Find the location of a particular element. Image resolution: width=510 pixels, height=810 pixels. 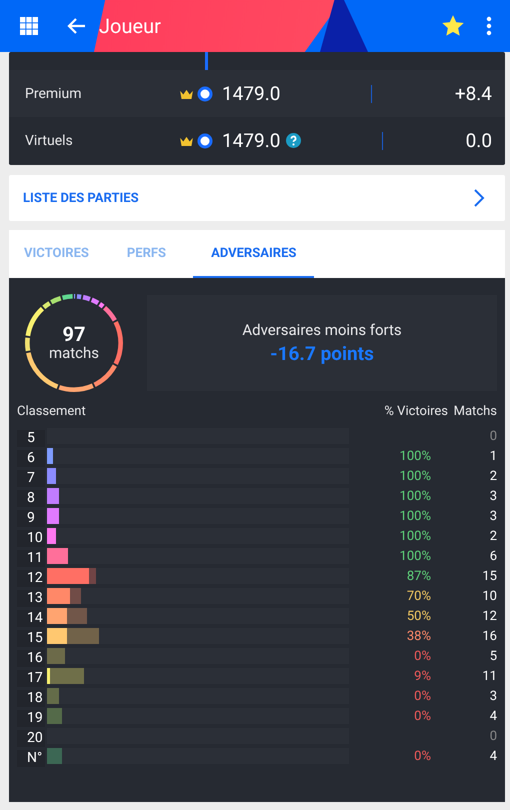

more-options-icon is located at coordinates (489, 26).